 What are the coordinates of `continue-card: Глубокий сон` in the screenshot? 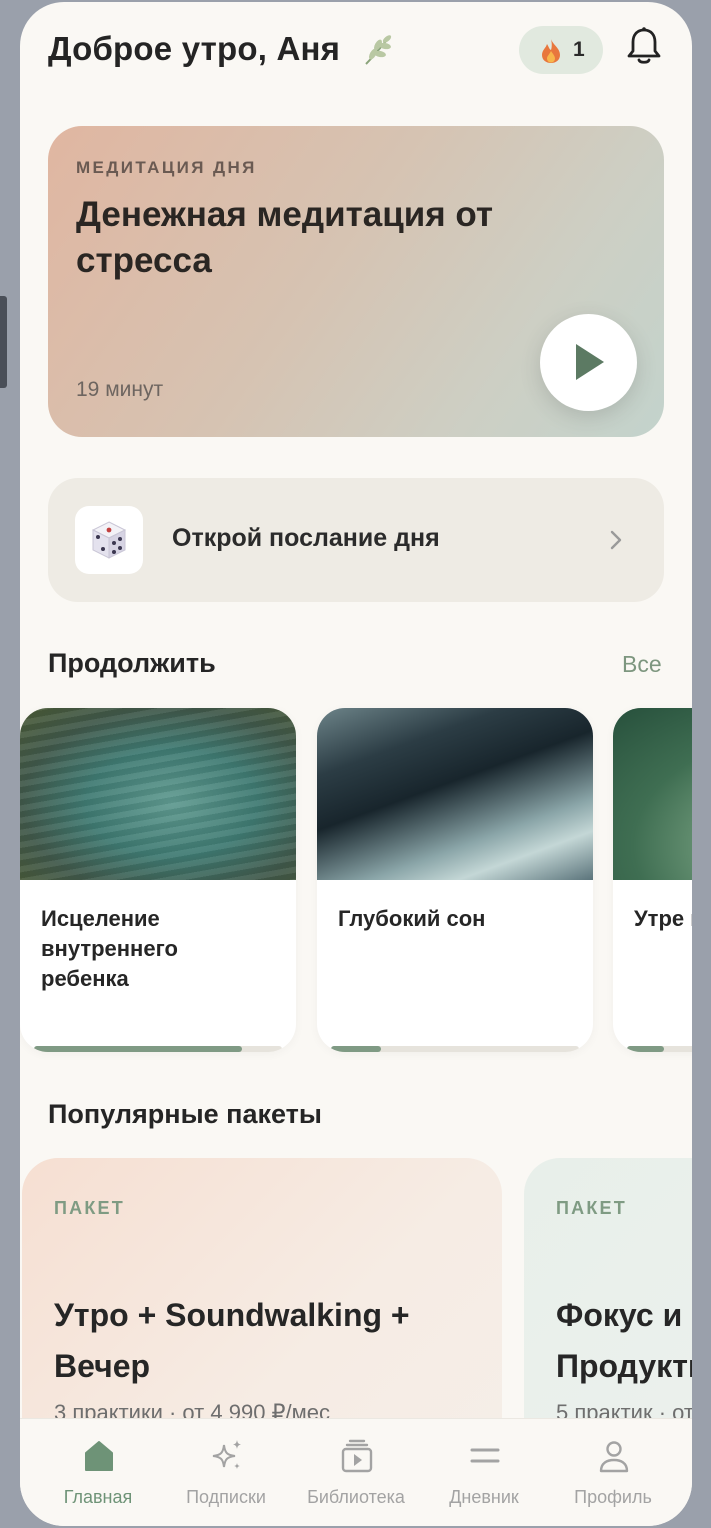 It's located at (455, 880).